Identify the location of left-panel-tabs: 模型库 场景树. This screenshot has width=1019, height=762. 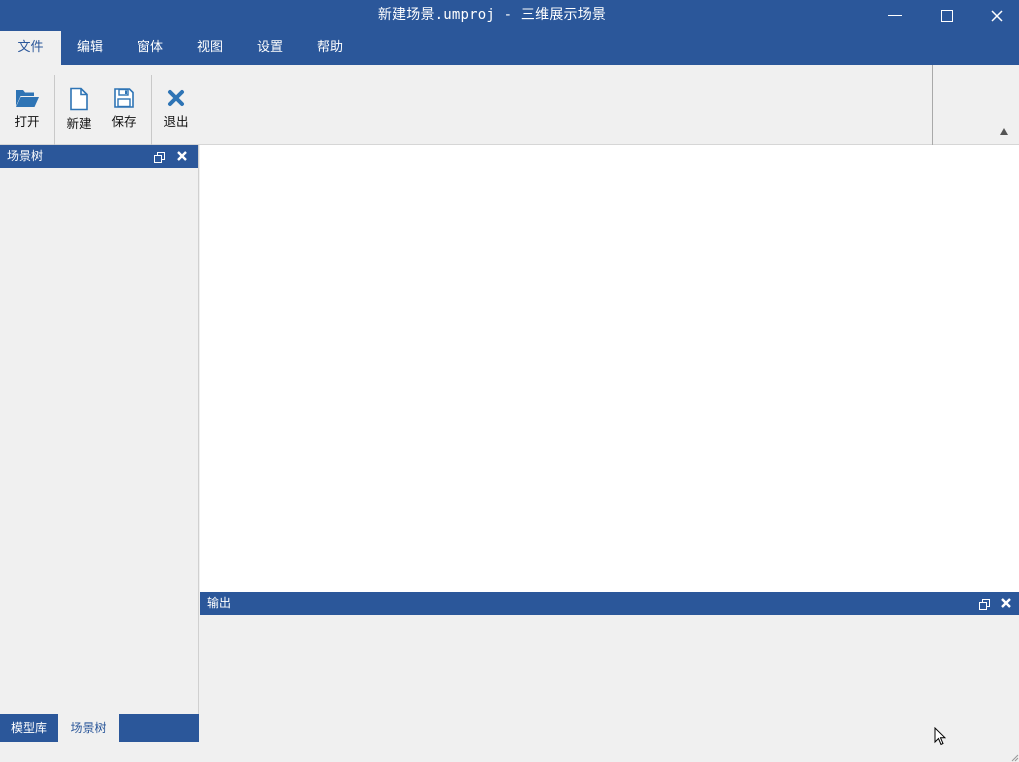
(99, 728).